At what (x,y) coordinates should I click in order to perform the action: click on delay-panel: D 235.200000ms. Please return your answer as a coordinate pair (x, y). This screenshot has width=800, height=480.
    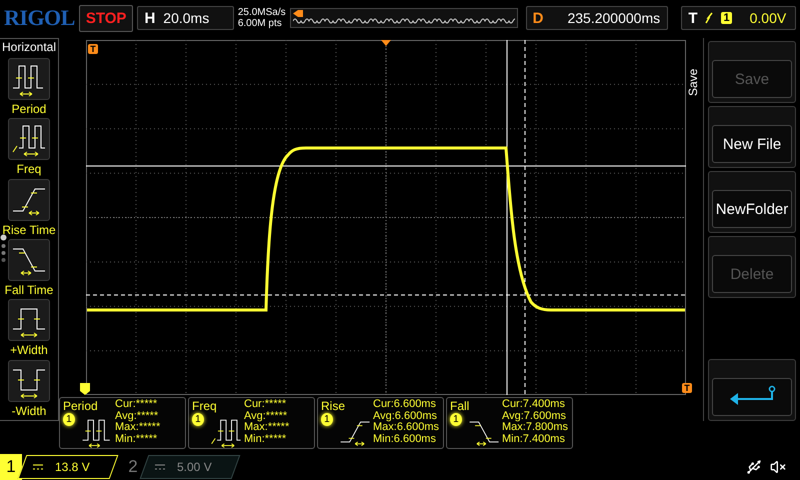
    Looking at the image, I should click on (597, 18).